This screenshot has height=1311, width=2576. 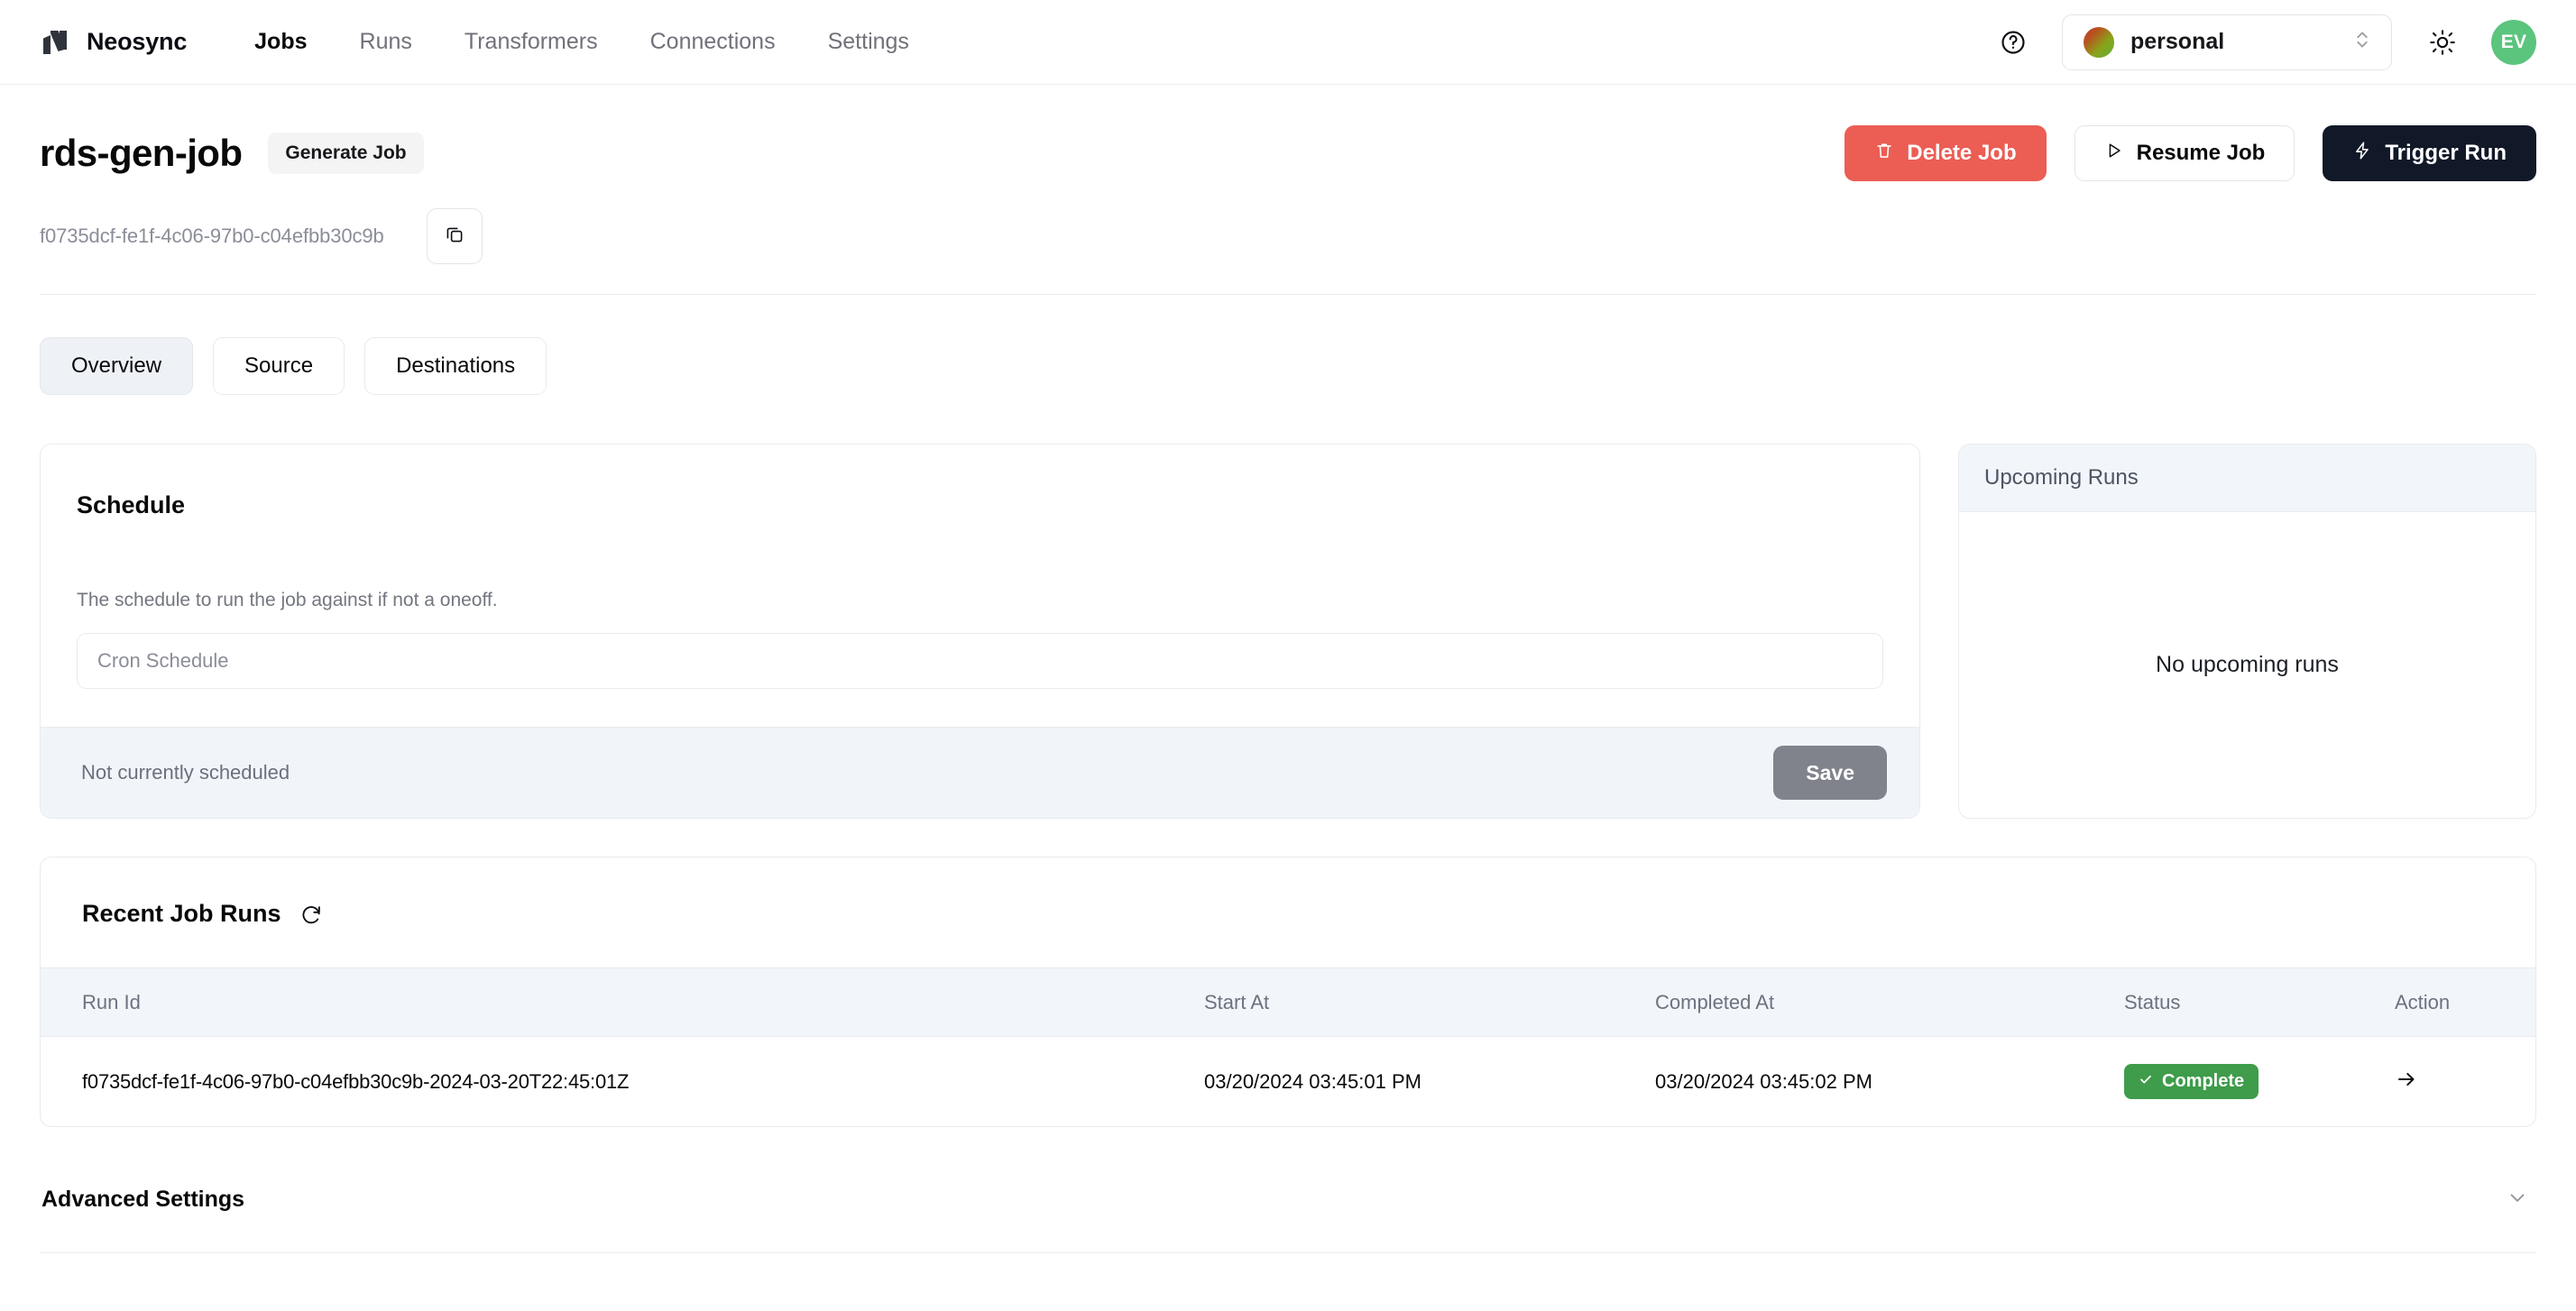 I want to click on column-header-status: Status, so click(x=2259, y=1002).